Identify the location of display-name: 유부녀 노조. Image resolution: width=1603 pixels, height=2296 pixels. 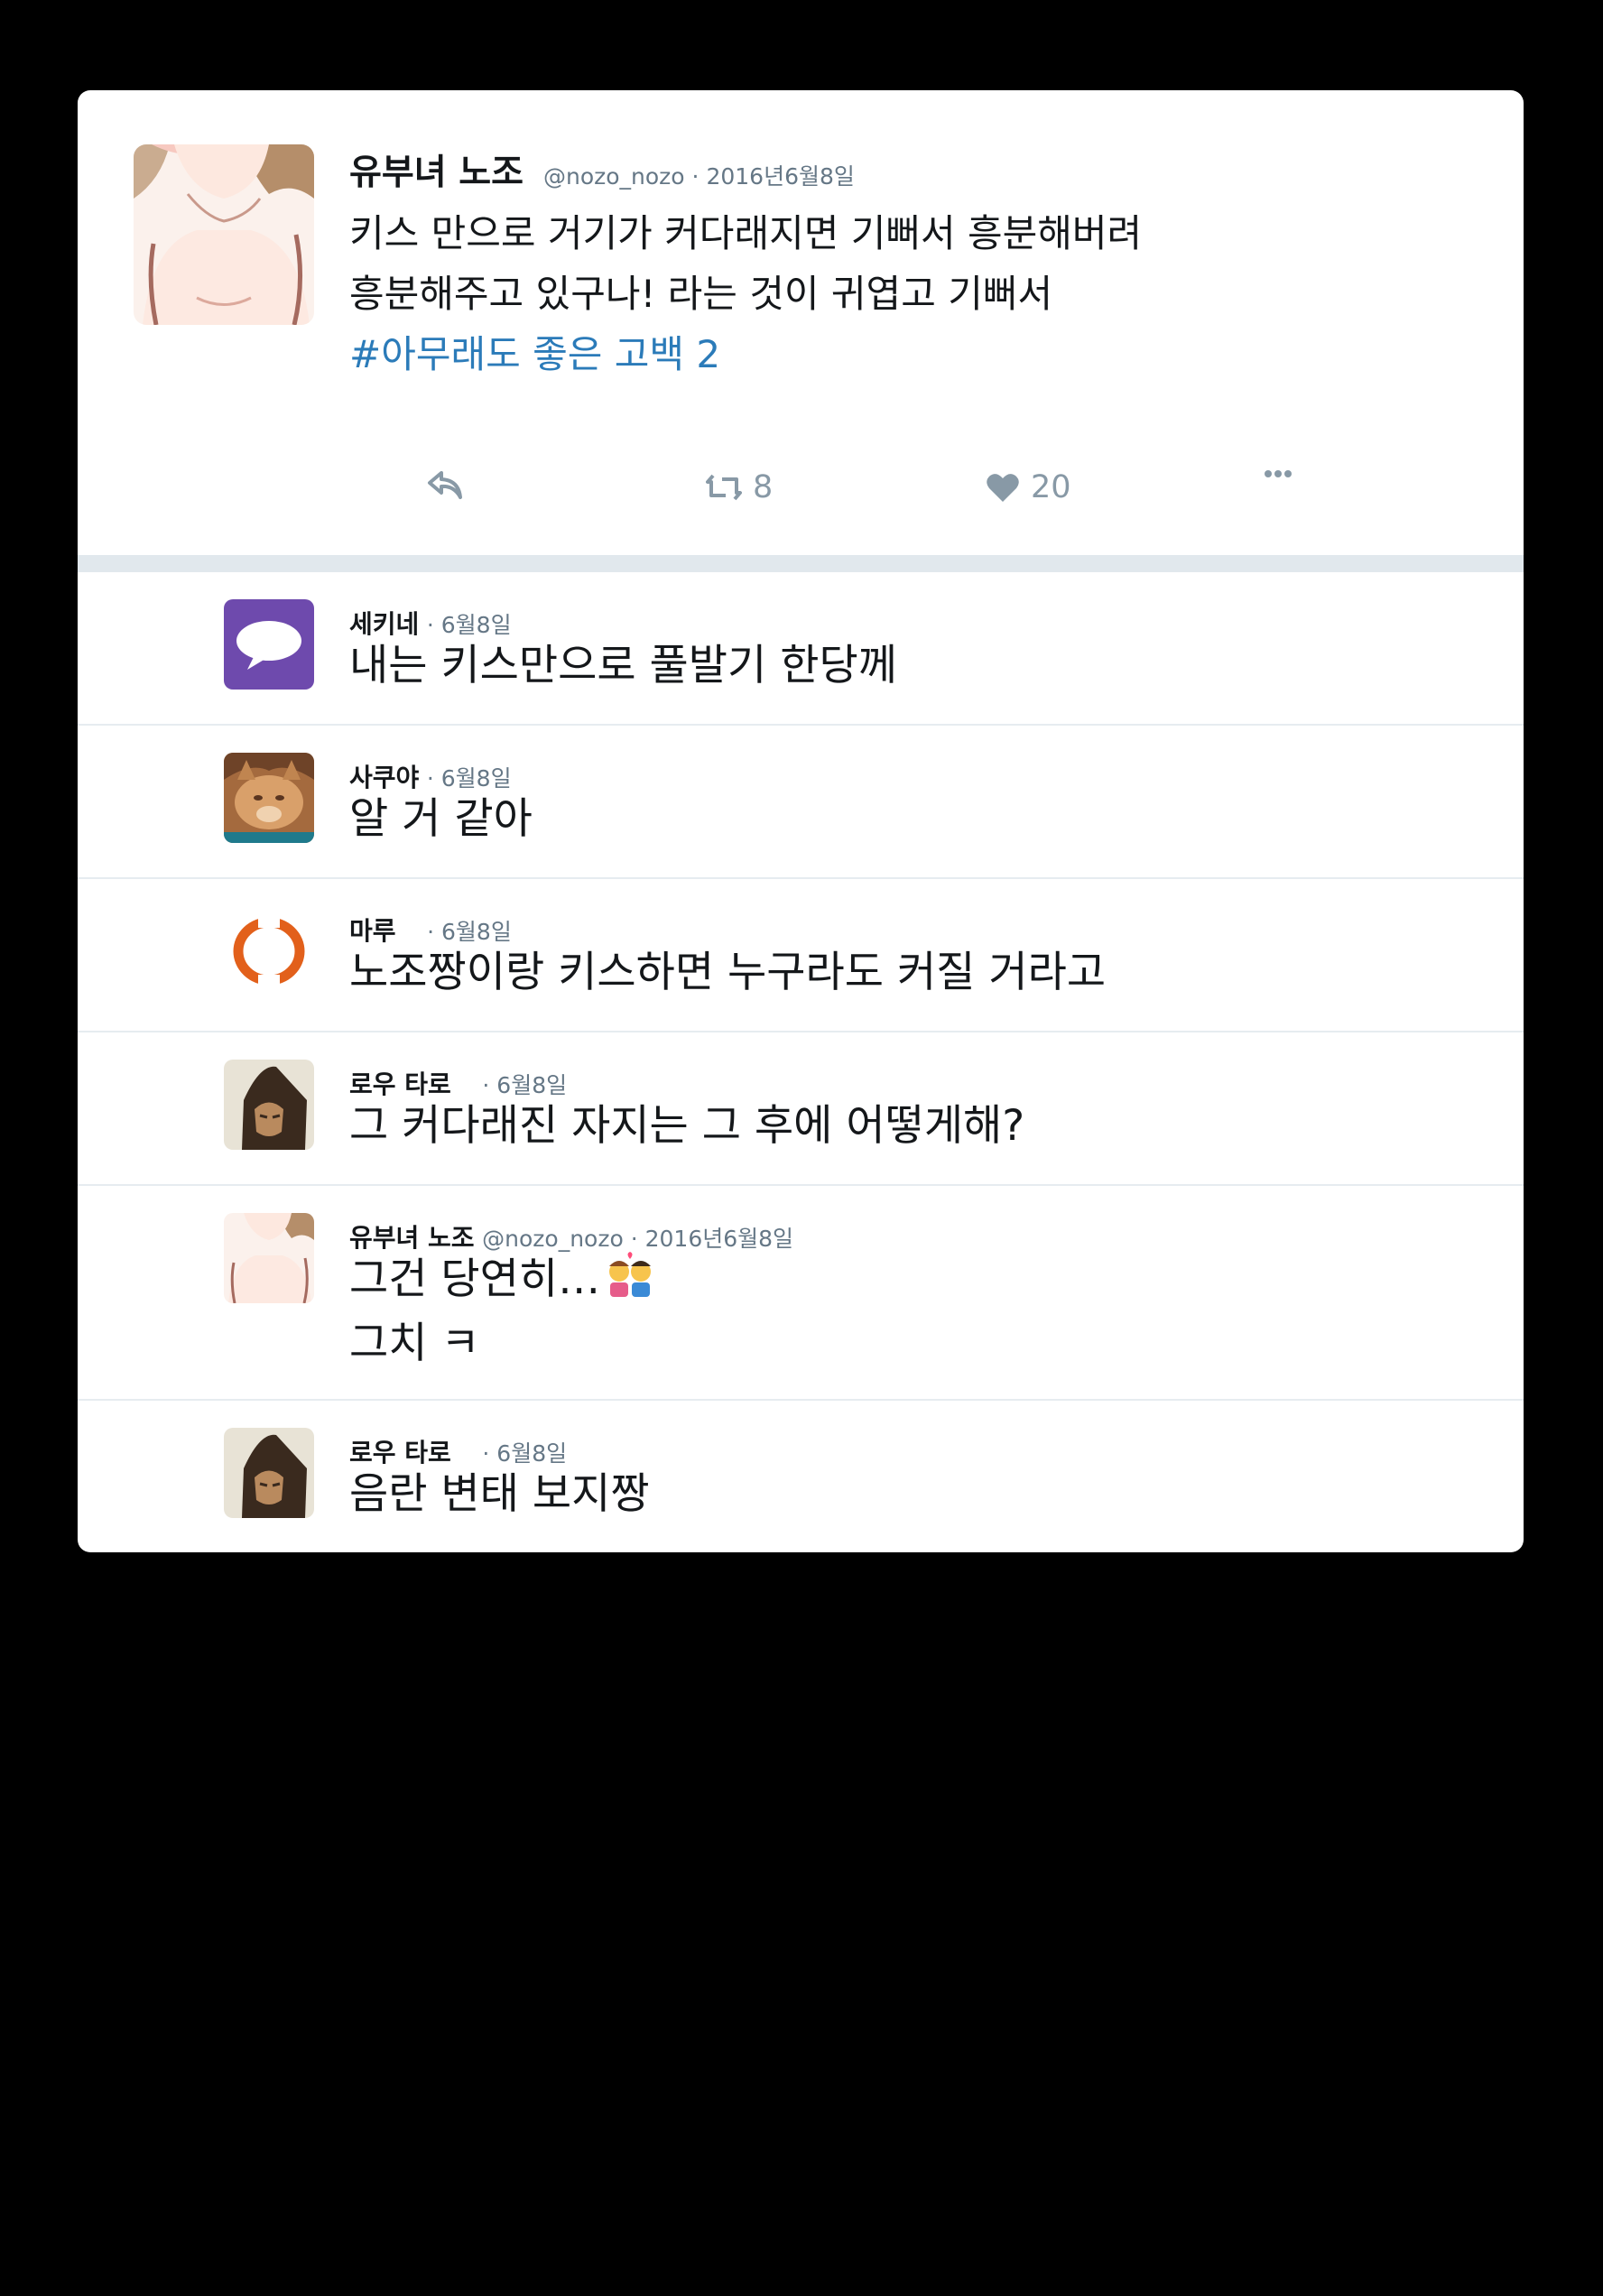
(436, 173).